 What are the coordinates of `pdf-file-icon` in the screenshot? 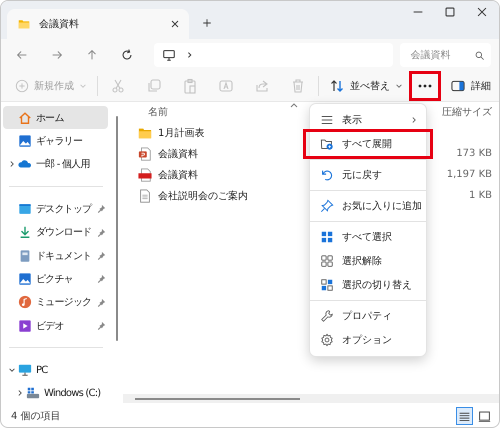 It's located at (145, 175).